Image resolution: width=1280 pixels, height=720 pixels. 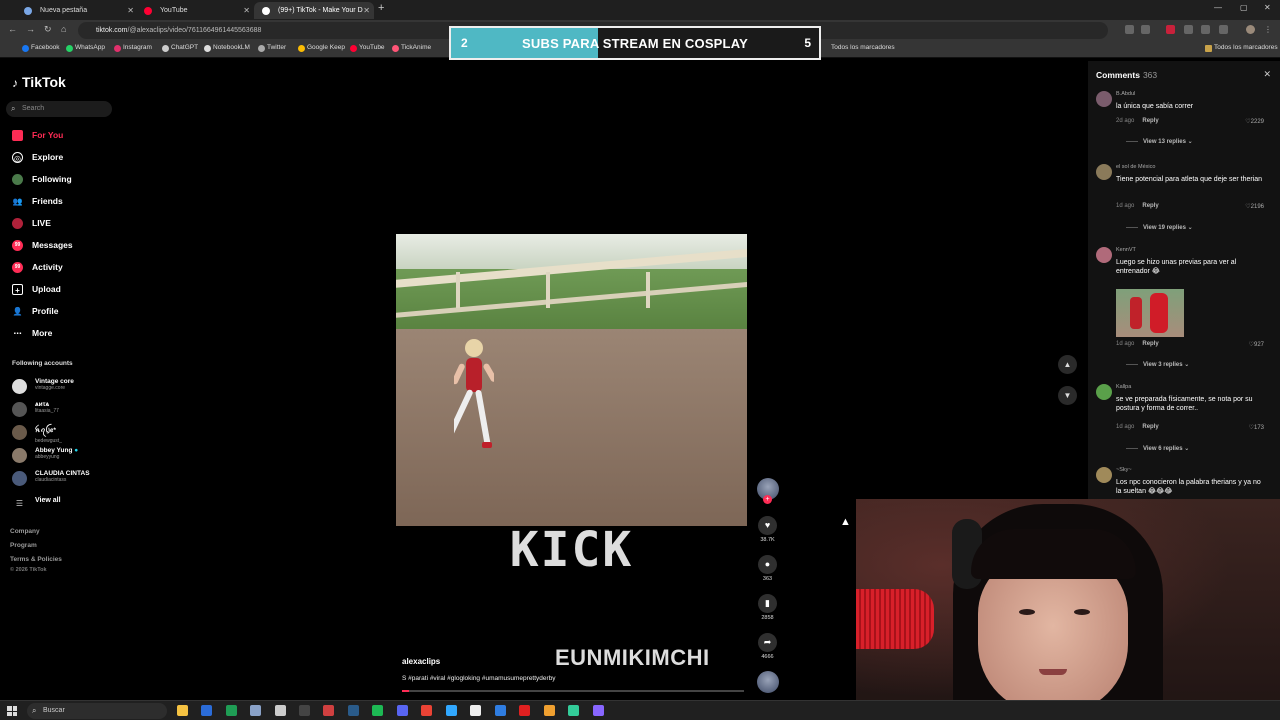 I want to click on bookmark-item: NotebookLM, so click(x=227, y=48).